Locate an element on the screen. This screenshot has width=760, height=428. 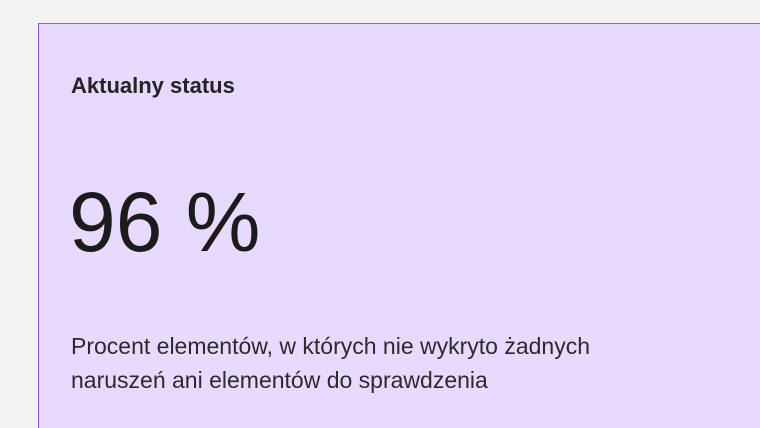
status-percentage: 96 % is located at coordinates (165, 222).